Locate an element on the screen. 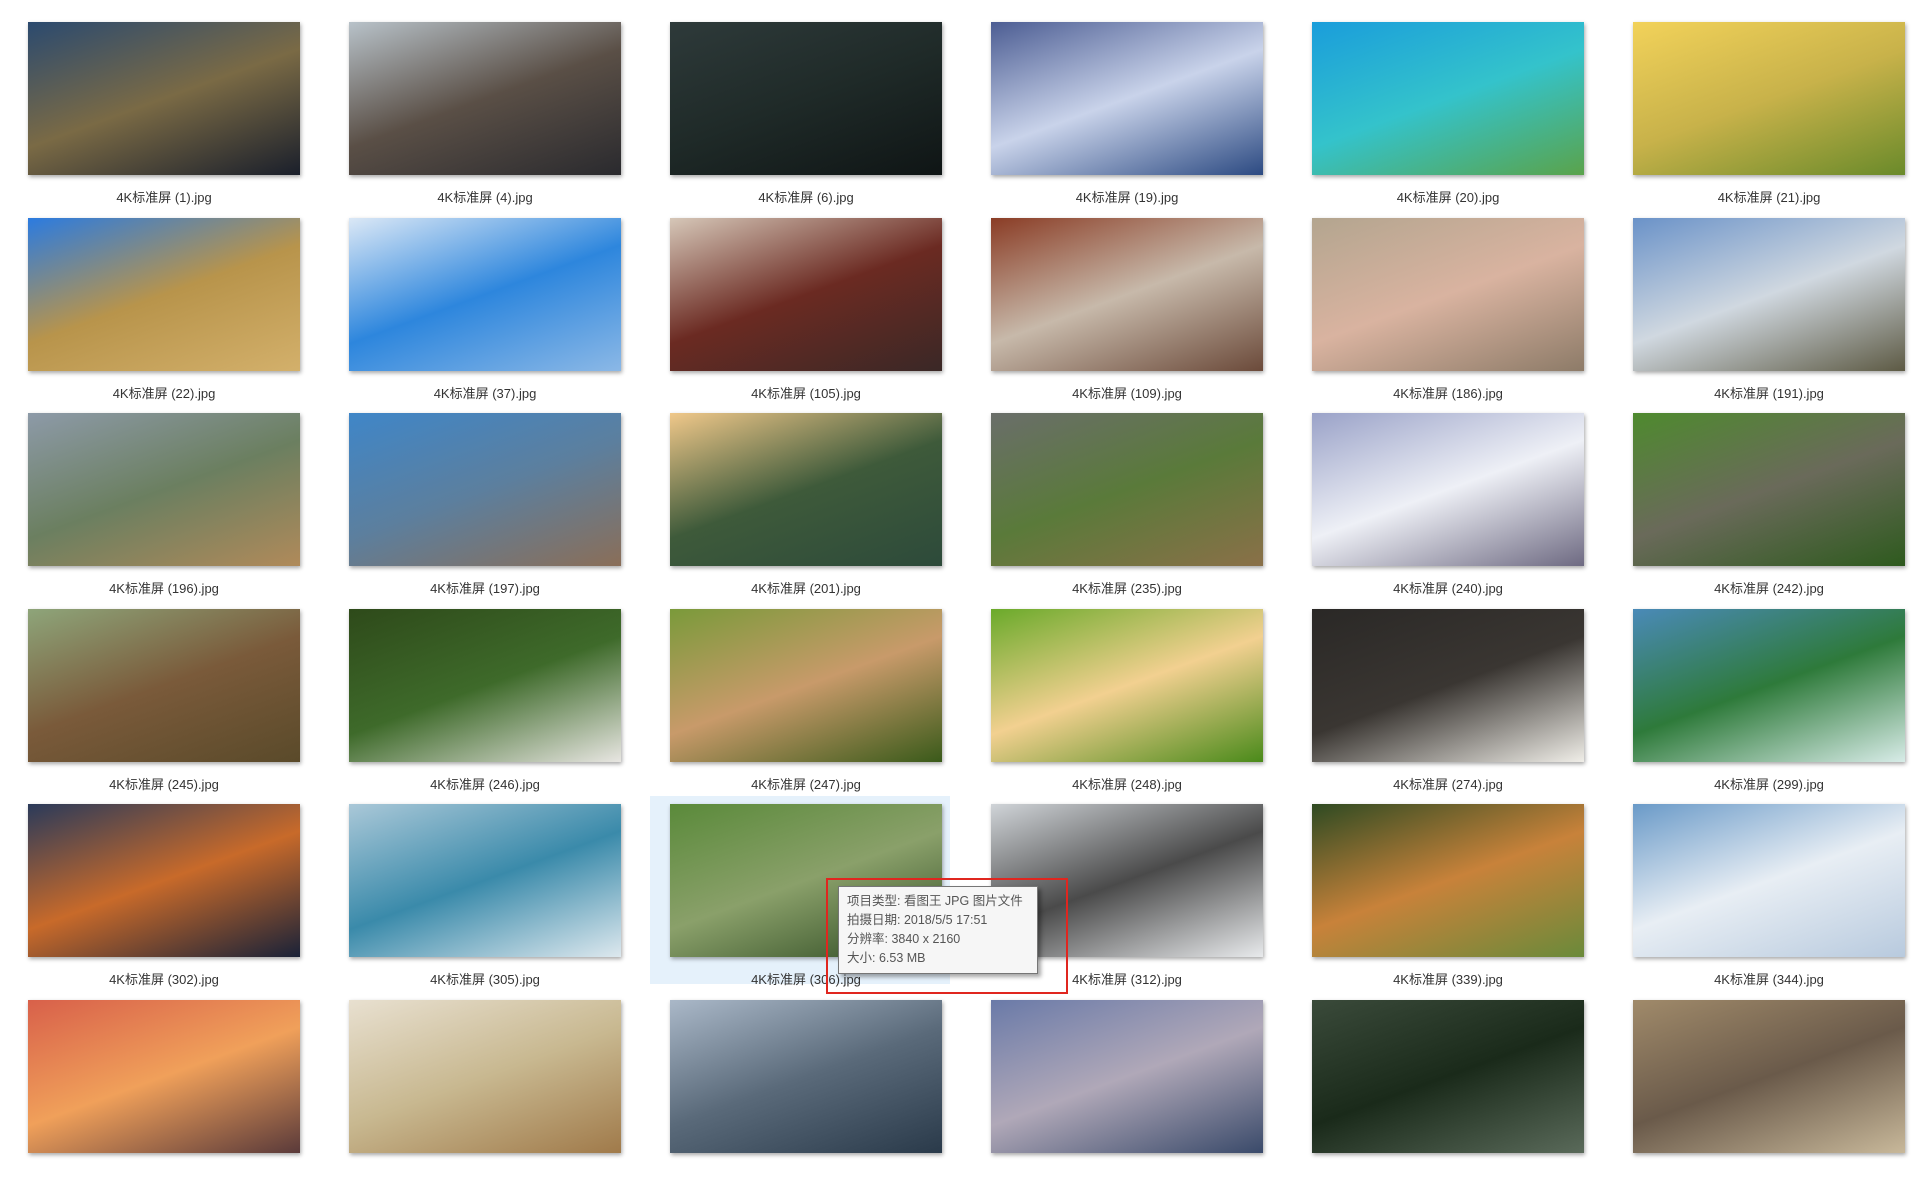  file-name-label: 4K标准屏 (22).jpg is located at coordinates (164, 393).